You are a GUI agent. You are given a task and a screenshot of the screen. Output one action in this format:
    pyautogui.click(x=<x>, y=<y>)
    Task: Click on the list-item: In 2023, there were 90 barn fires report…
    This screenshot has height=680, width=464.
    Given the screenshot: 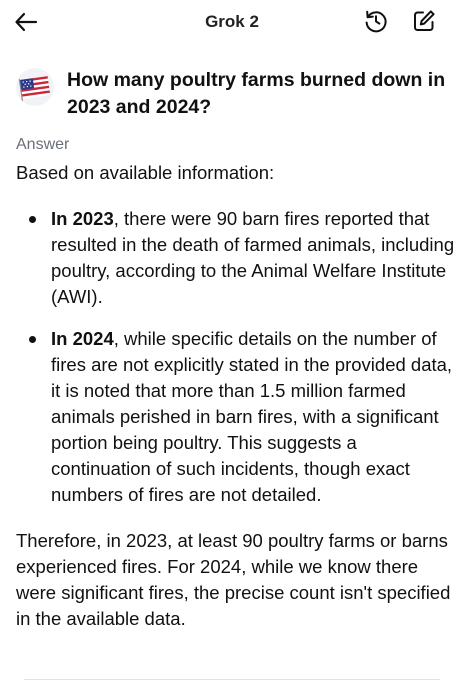 What is the action you would take?
    pyautogui.click(x=236, y=258)
    